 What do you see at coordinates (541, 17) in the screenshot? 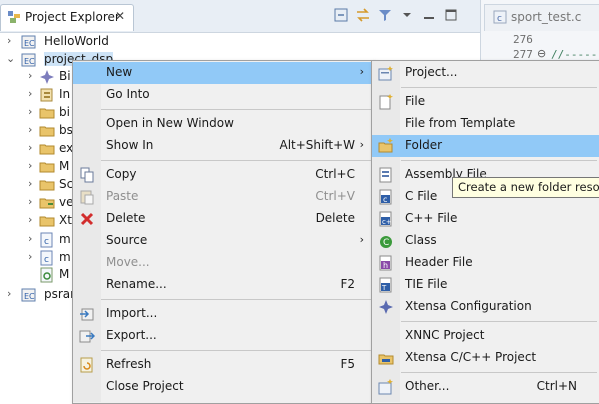
I see `tab-sport-test: c sport_test.c` at bounding box center [541, 17].